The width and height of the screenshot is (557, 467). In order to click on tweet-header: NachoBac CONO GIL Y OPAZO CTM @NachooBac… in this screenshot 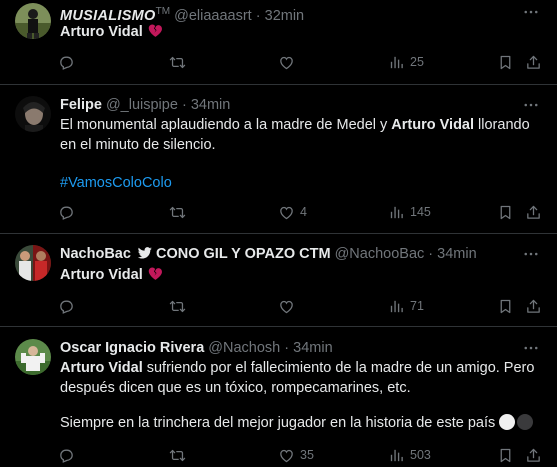, I will do `click(288, 254)`.